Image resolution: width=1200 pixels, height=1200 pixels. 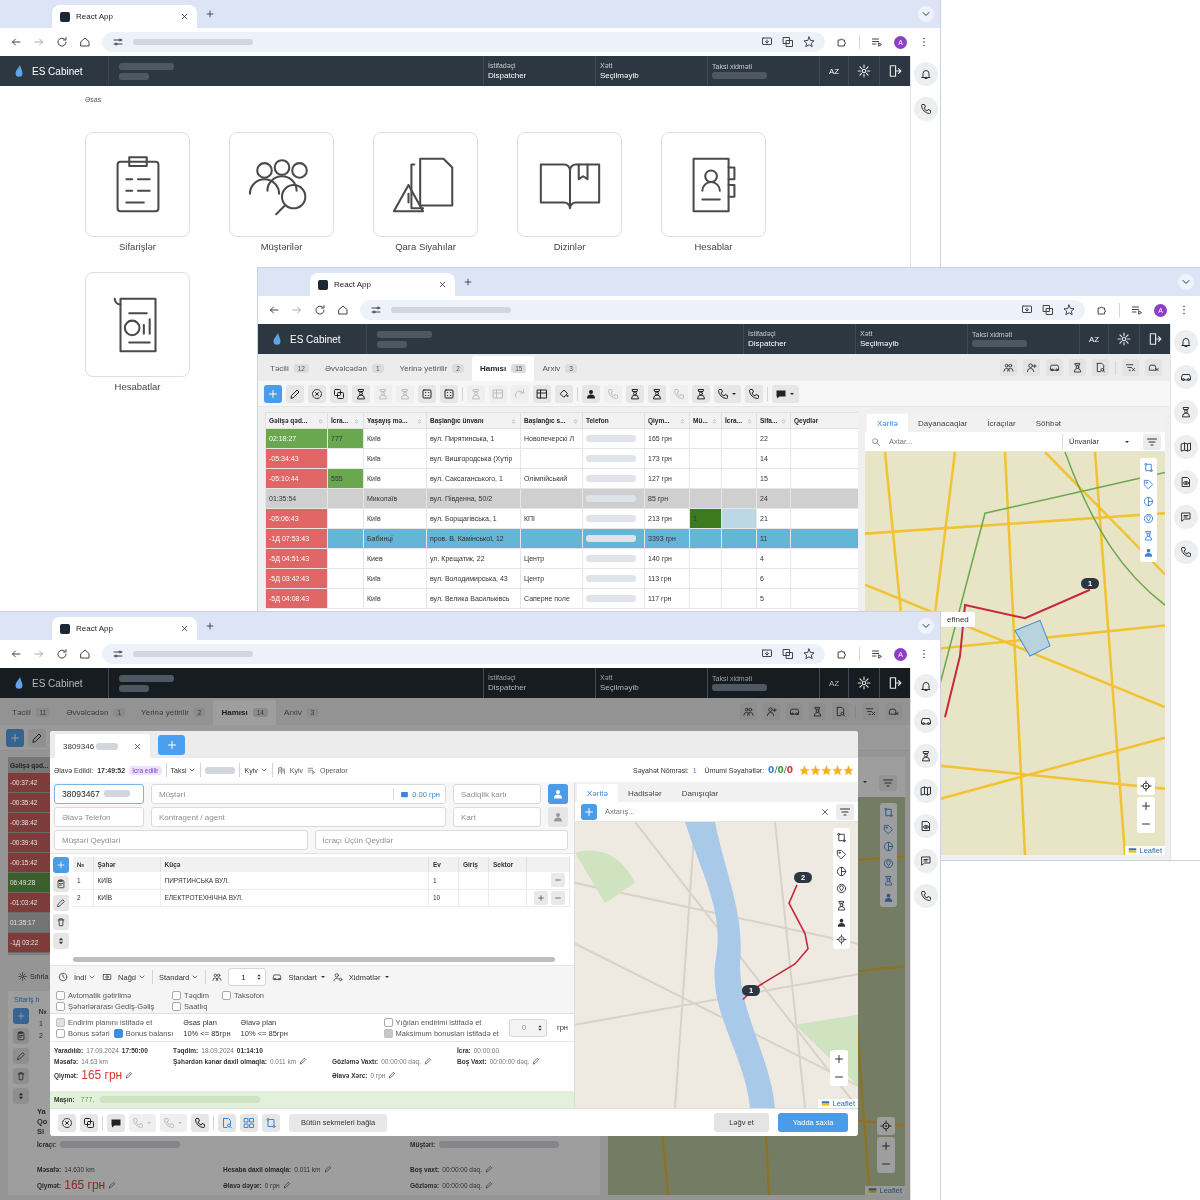 I want to click on map-popup: efined, so click(x=958, y=619).